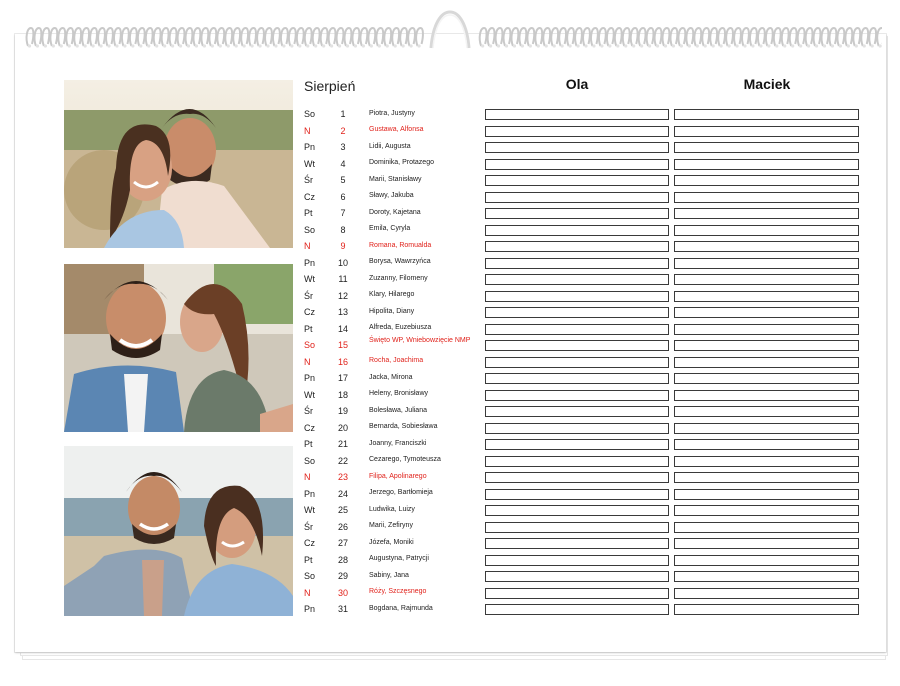 The height and width of the screenshot is (686, 900). What do you see at coordinates (310, 229) in the screenshot?
I see `weekday-label: So` at bounding box center [310, 229].